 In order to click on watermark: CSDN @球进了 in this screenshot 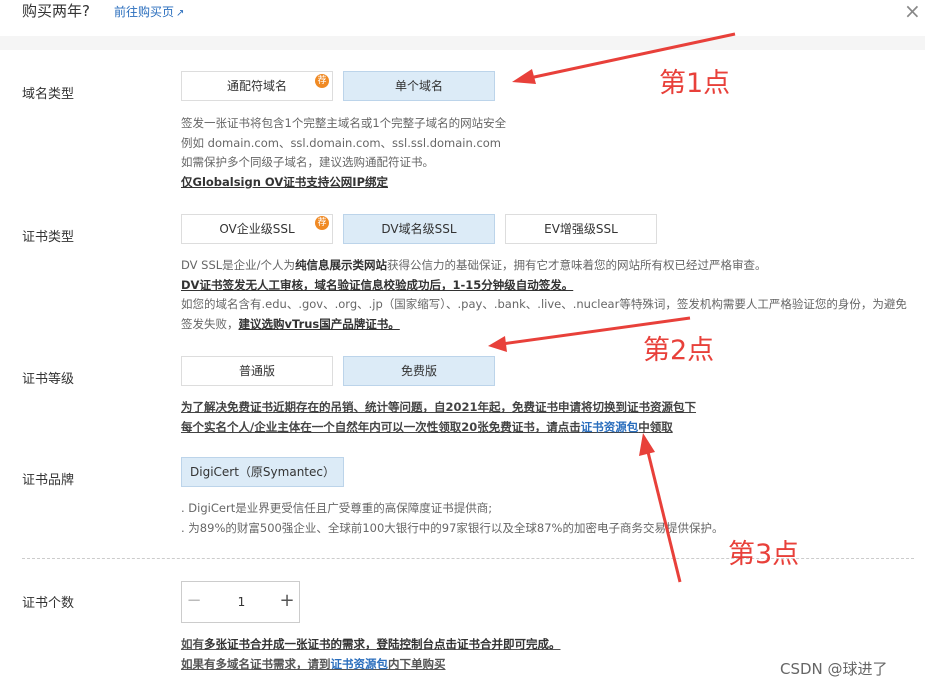, I will do `click(834, 669)`.